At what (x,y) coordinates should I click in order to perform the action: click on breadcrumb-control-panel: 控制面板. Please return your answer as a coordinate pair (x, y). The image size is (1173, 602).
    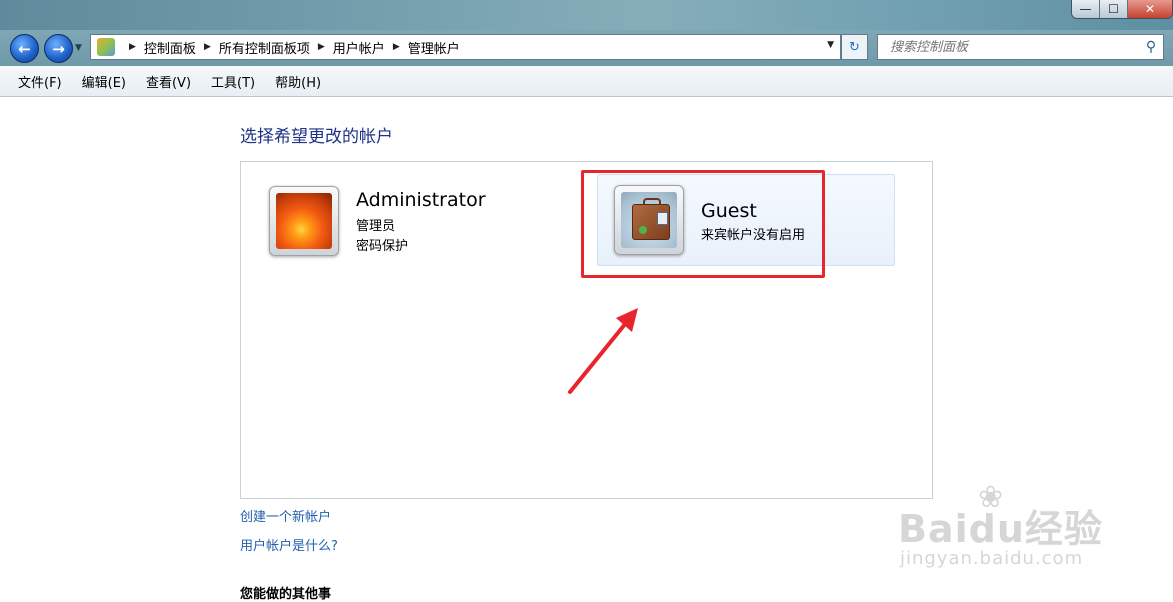
    Looking at the image, I should click on (170, 47).